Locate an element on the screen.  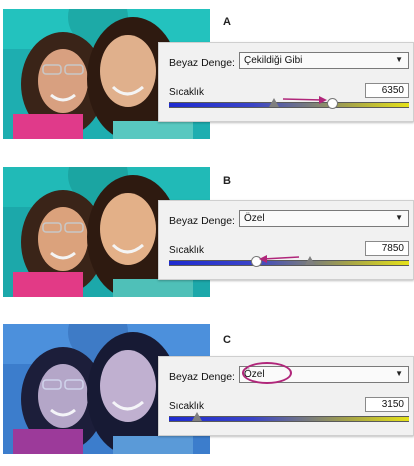
temperature-slider-track is located at coordinates (289, 419).